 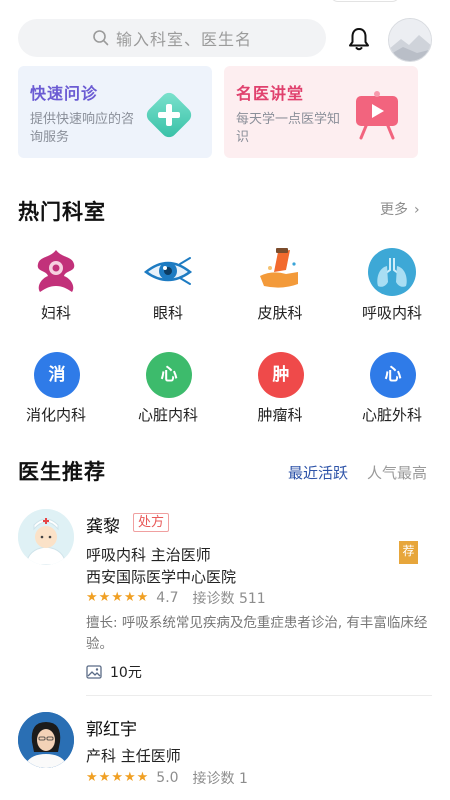 I want to click on dept-label: 皮肤科, so click(x=280, y=313).